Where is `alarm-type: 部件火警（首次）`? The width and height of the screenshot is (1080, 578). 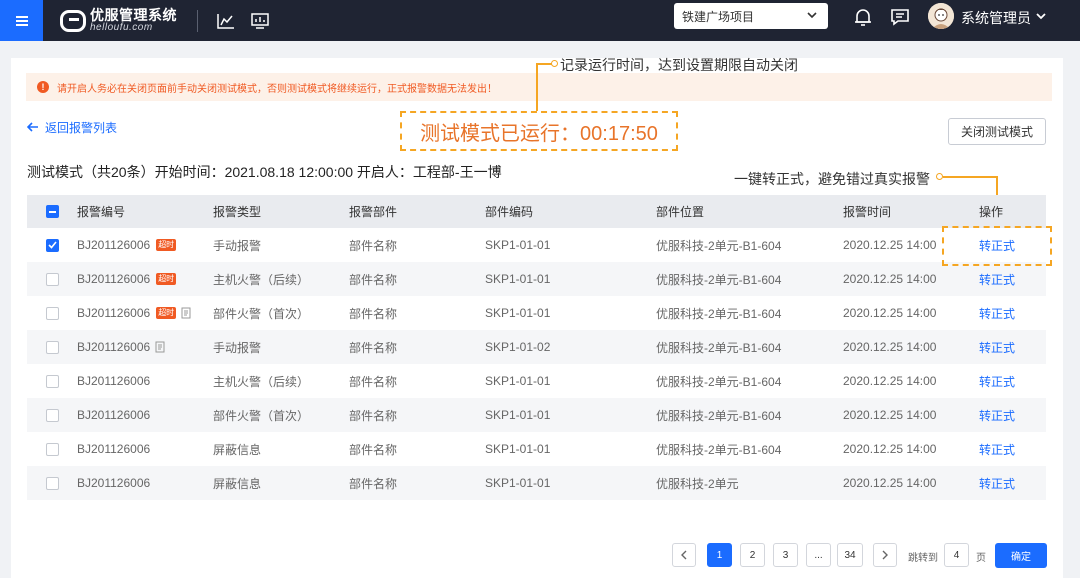
alarm-type: 部件火警（首次） is located at coordinates (261, 313).